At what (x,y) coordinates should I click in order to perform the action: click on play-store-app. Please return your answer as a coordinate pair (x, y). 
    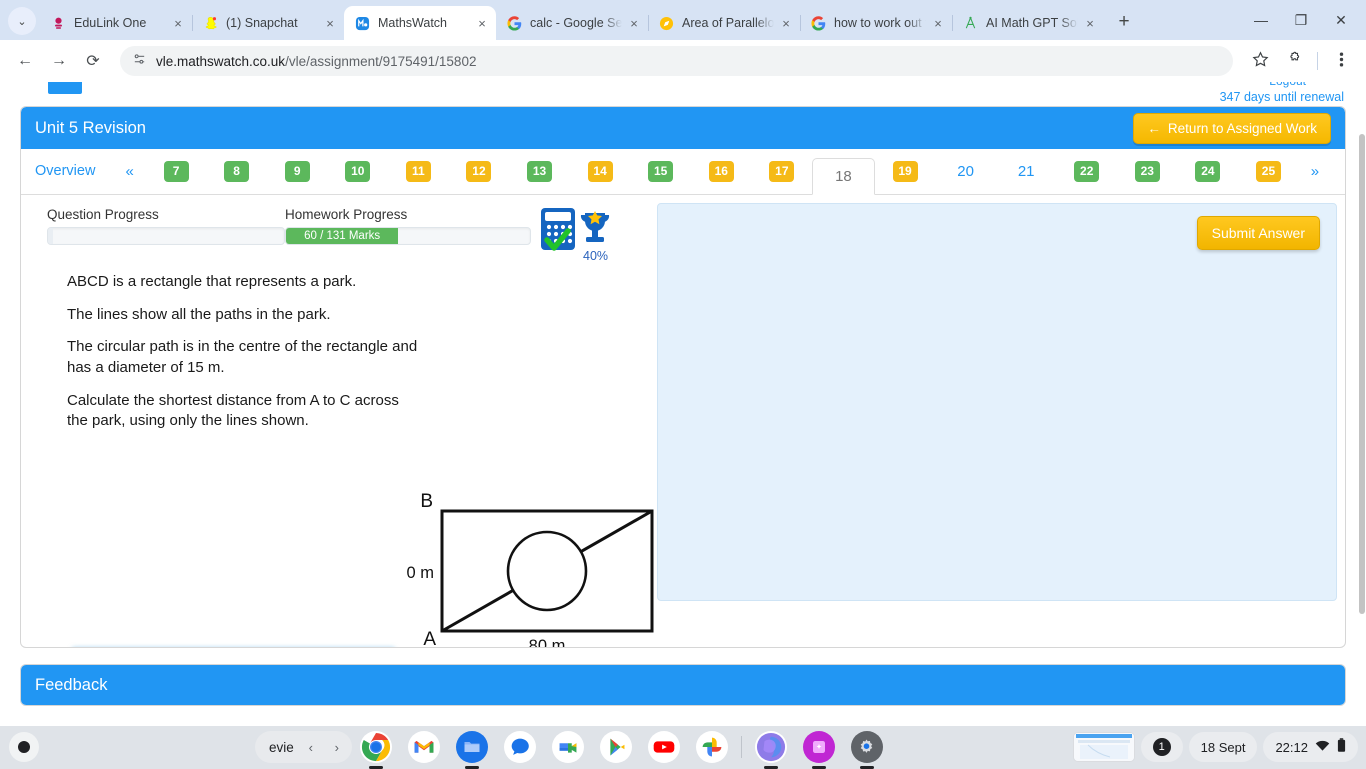
    Looking at the image, I should click on (616, 747).